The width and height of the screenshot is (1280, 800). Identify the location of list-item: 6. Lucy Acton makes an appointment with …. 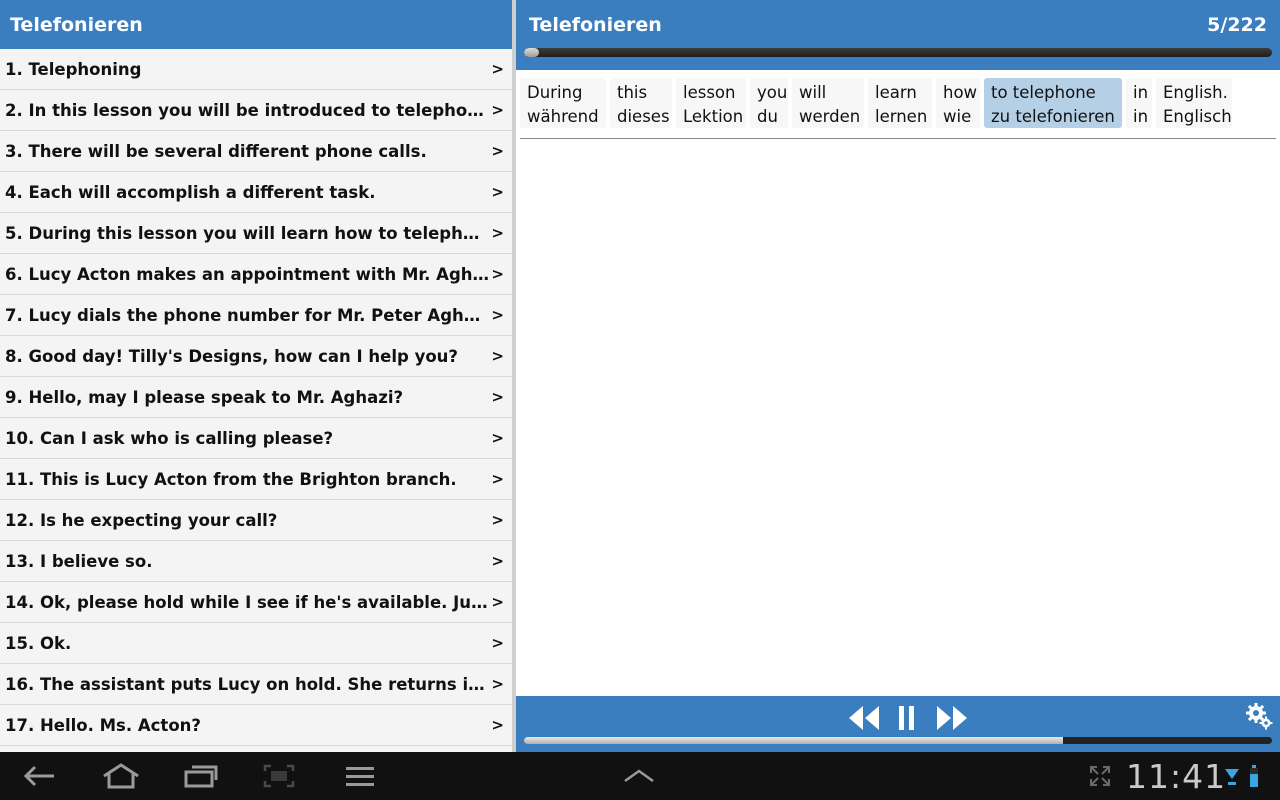
(256, 274).